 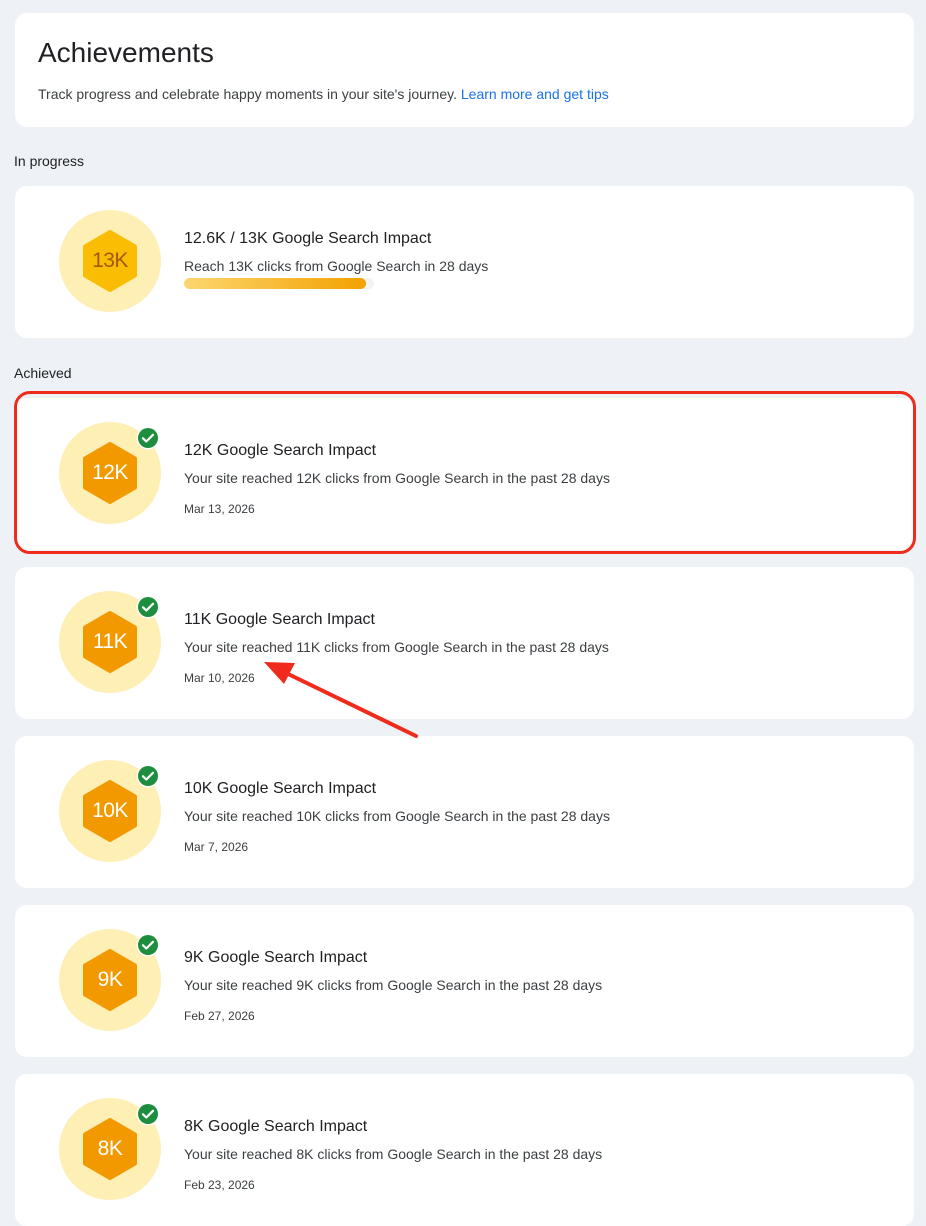 I want to click on achievement-date: Mar 10, 2026, so click(x=219, y=678).